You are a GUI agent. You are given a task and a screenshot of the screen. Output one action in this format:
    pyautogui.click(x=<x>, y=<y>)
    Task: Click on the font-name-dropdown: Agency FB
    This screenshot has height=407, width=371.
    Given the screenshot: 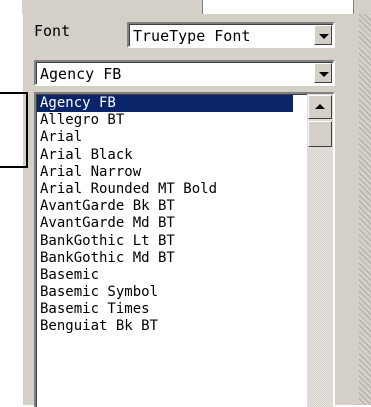 What is the action you would take?
    pyautogui.click(x=184, y=73)
    